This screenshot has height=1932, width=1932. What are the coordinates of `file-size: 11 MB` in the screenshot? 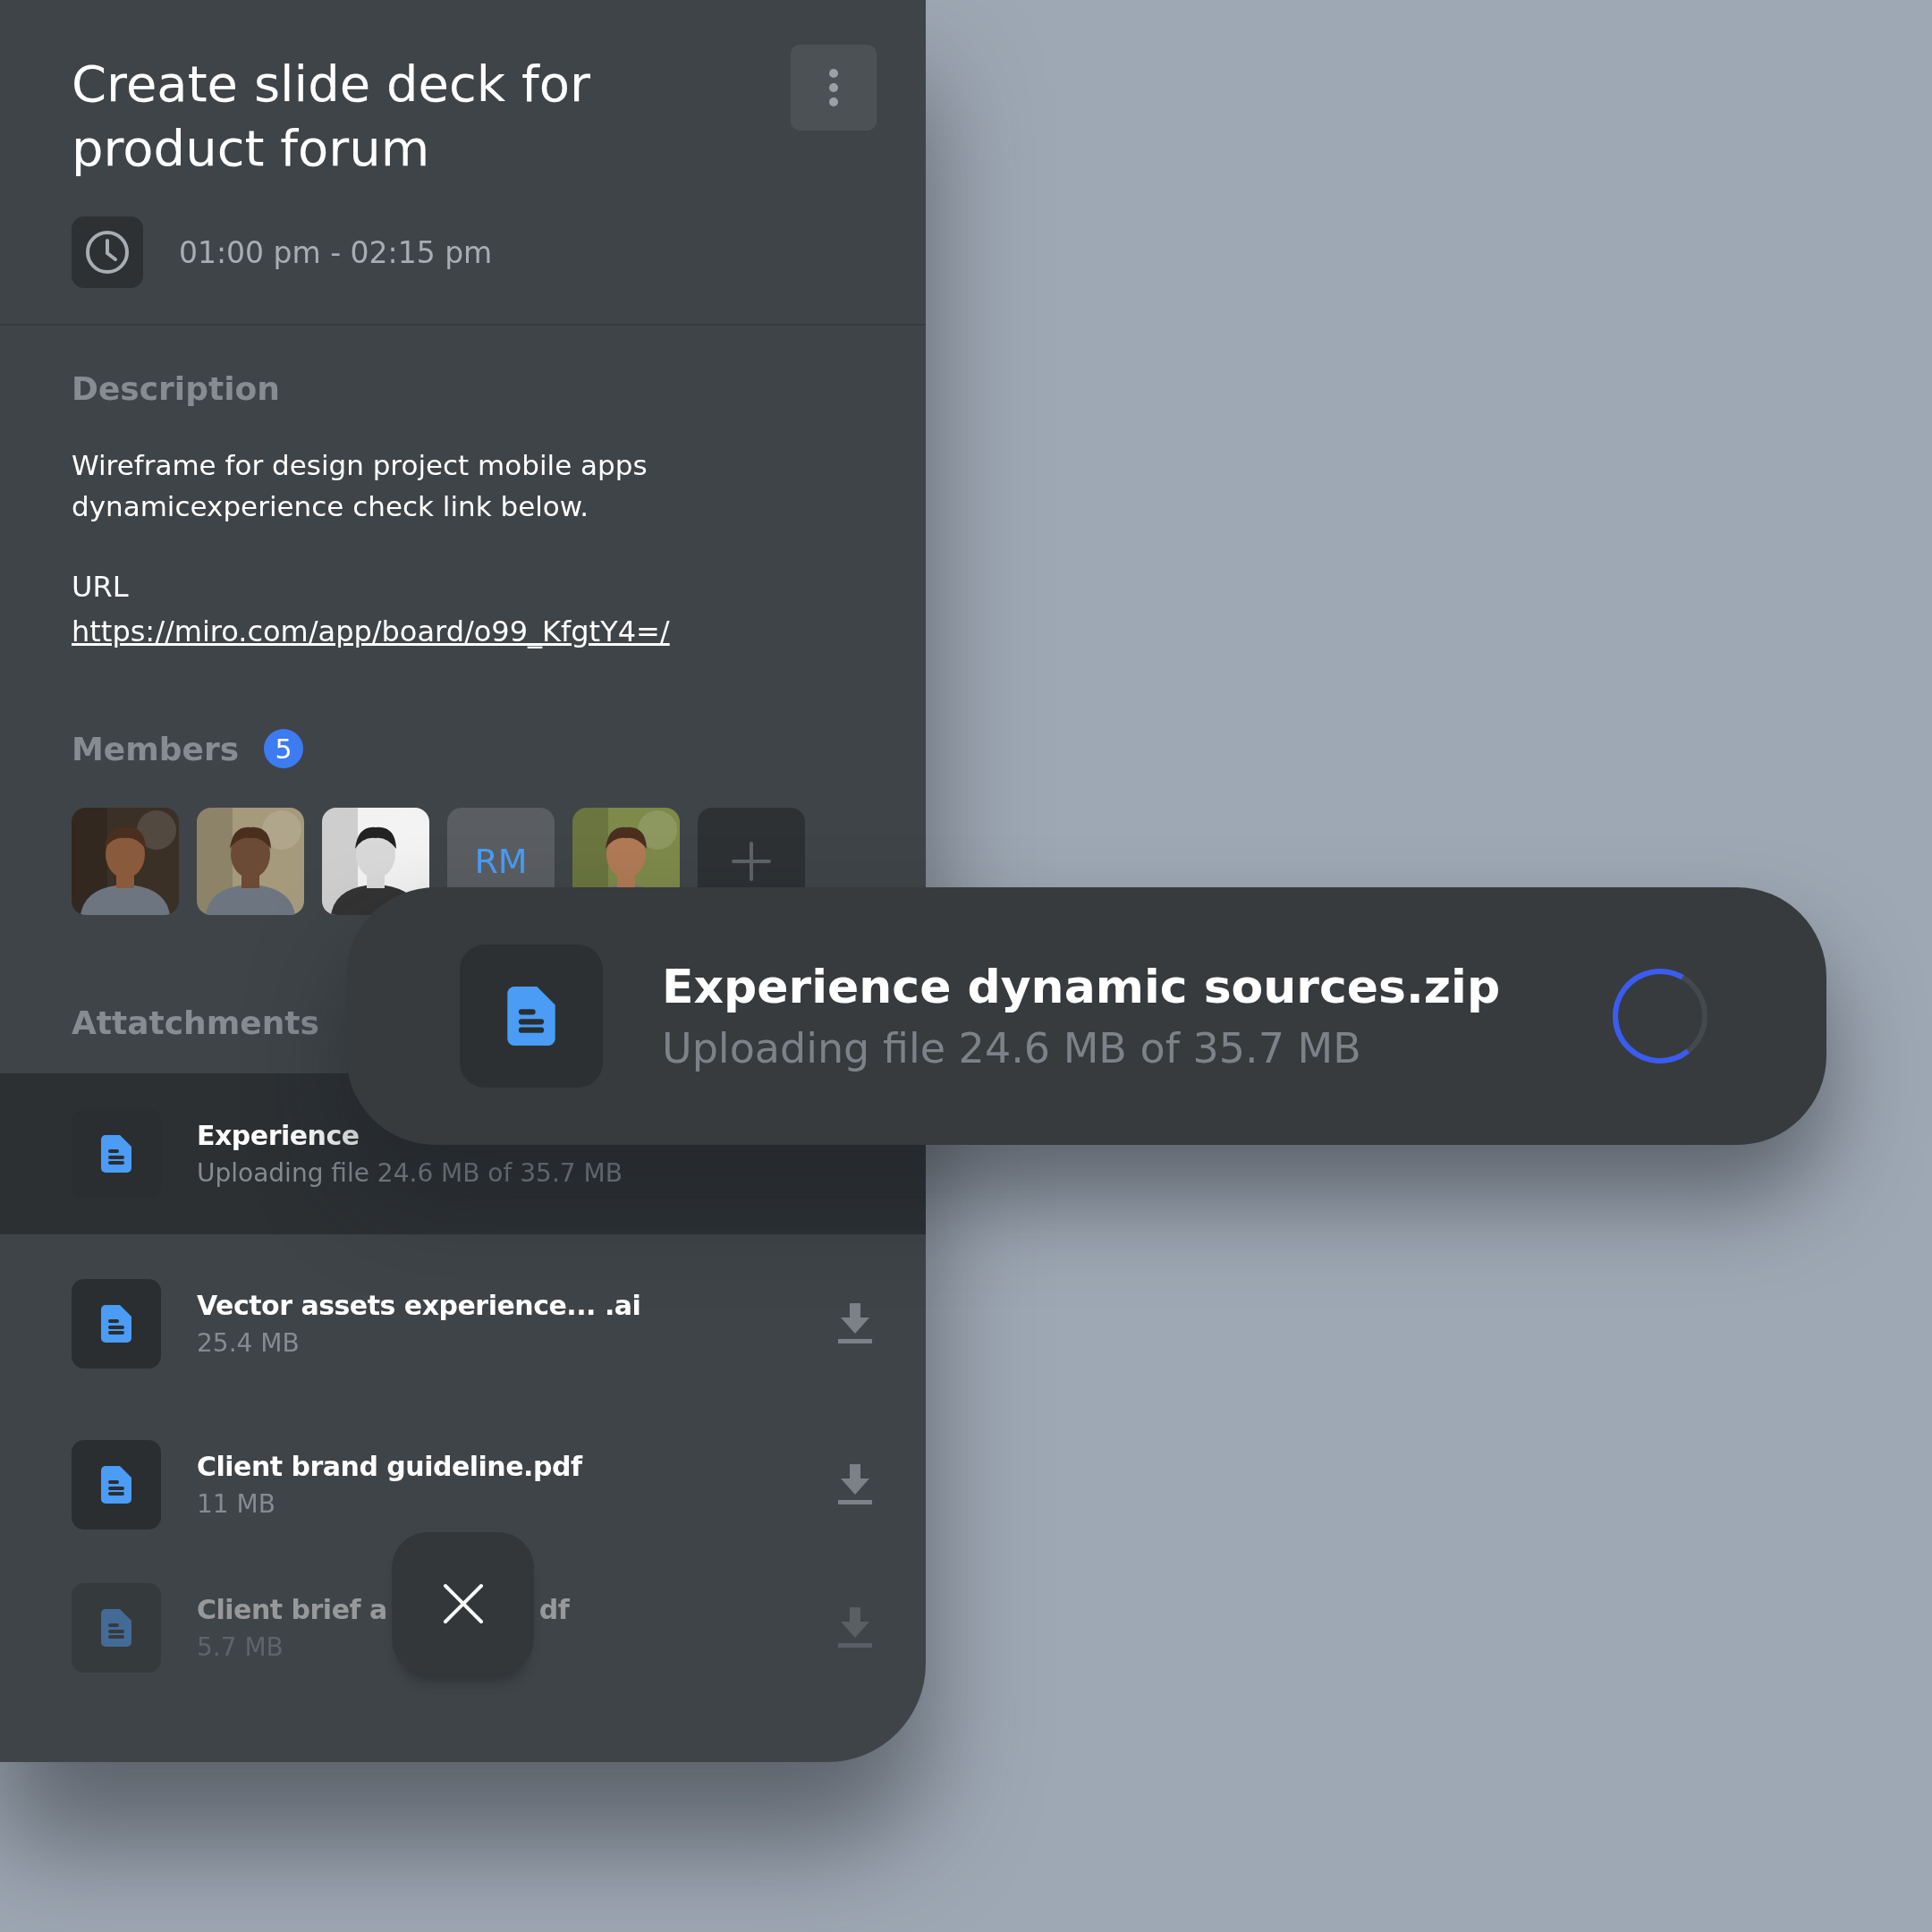 It's located at (236, 1504).